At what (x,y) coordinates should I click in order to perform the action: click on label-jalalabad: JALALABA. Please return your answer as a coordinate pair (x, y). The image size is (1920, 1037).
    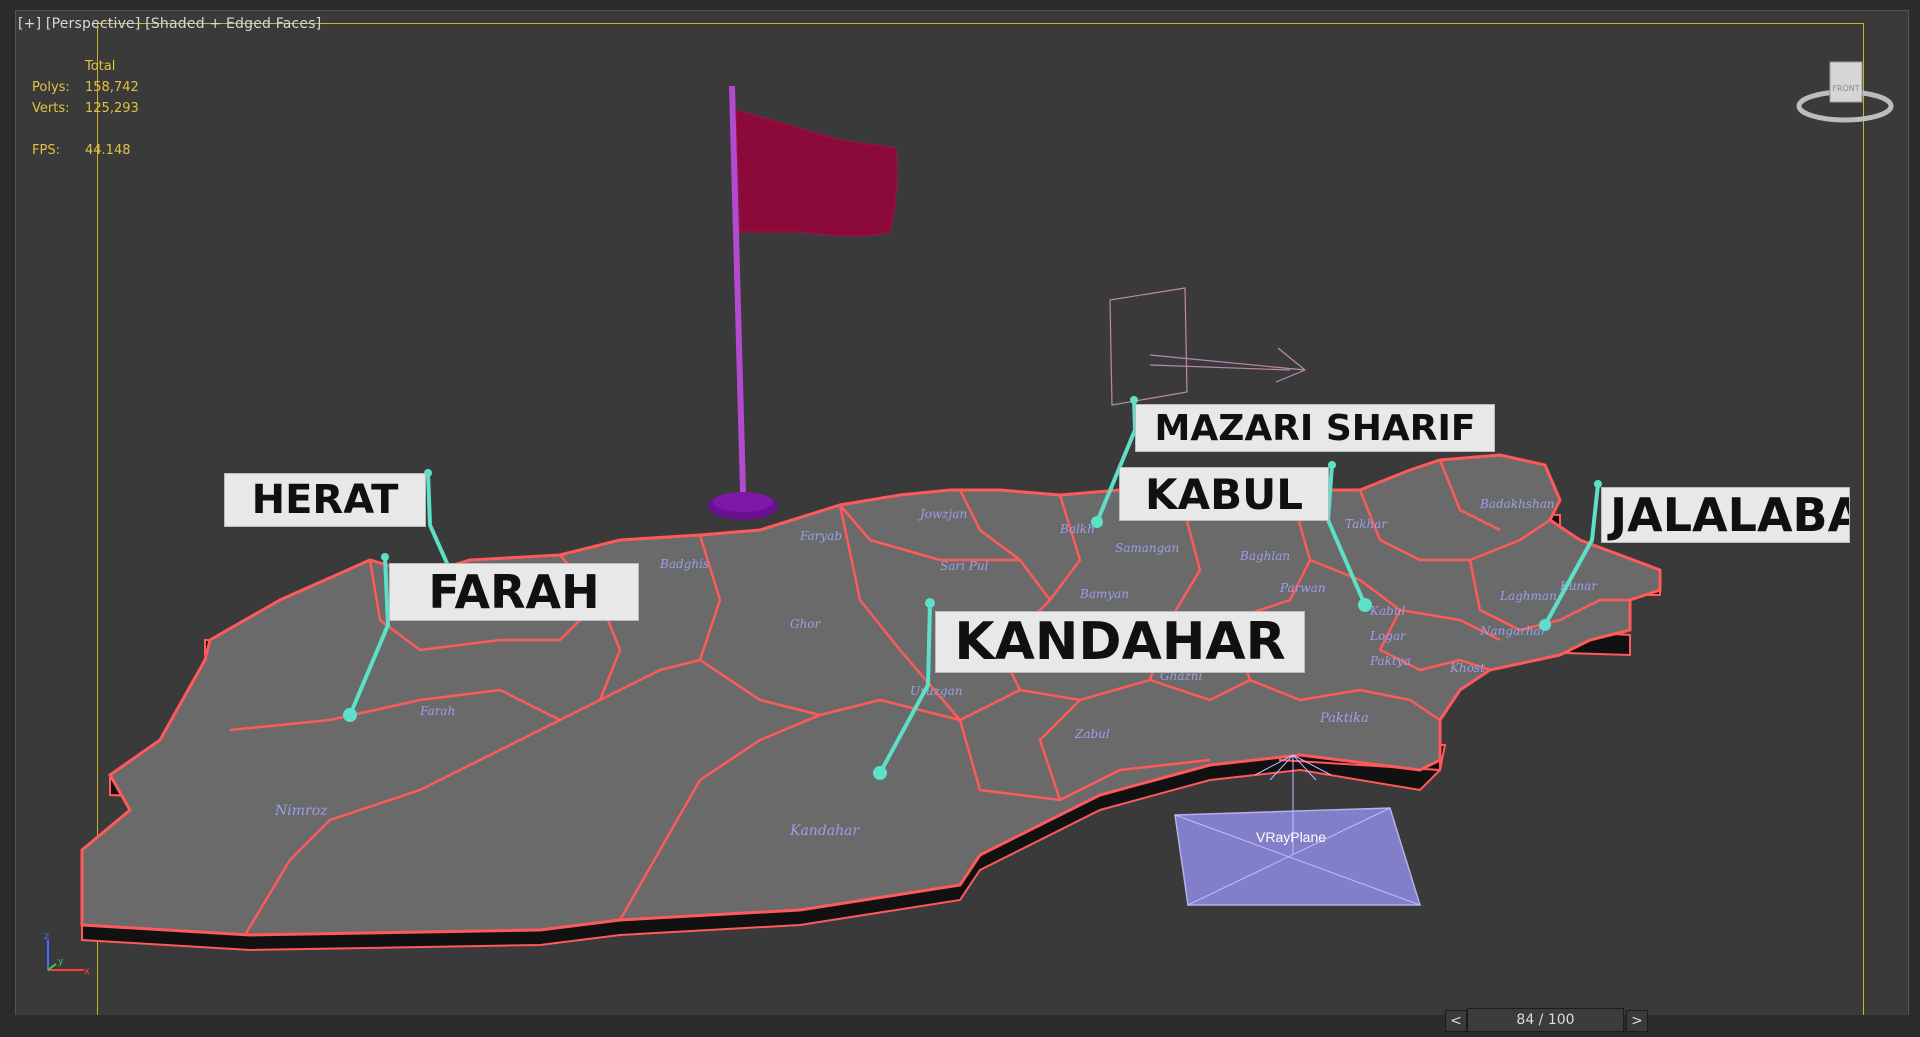
    Looking at the image, I should click on (1725, 515).